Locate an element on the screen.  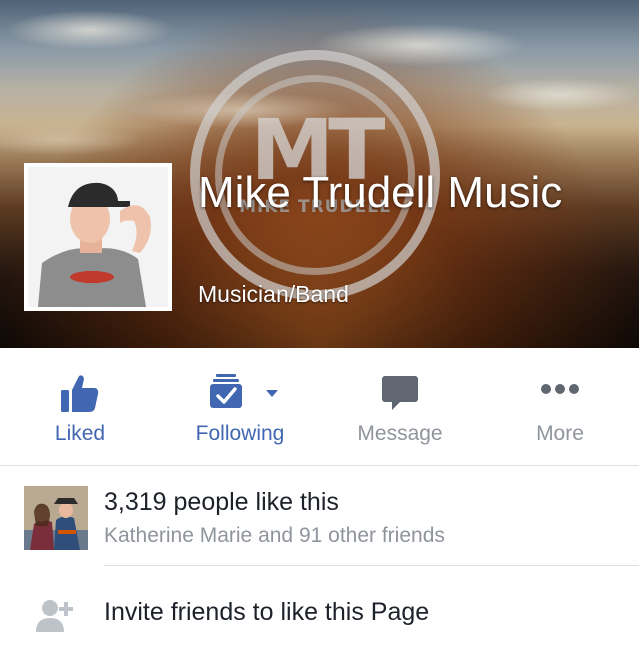
page-title: Mike Trudell Music is located at coordinates (380, 192).